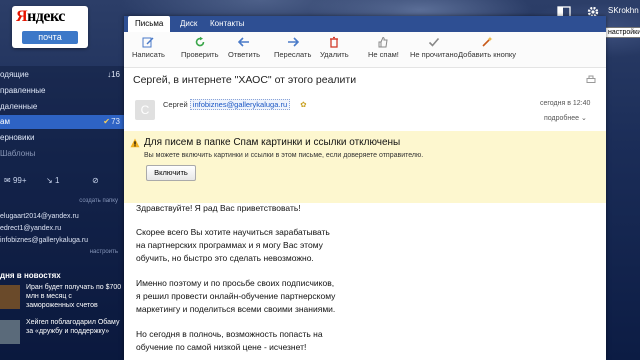 Image resolution: width=640 pixels, height=360 pixels. I want to click on verified-badge-icon: ✿, so click(303, 104).